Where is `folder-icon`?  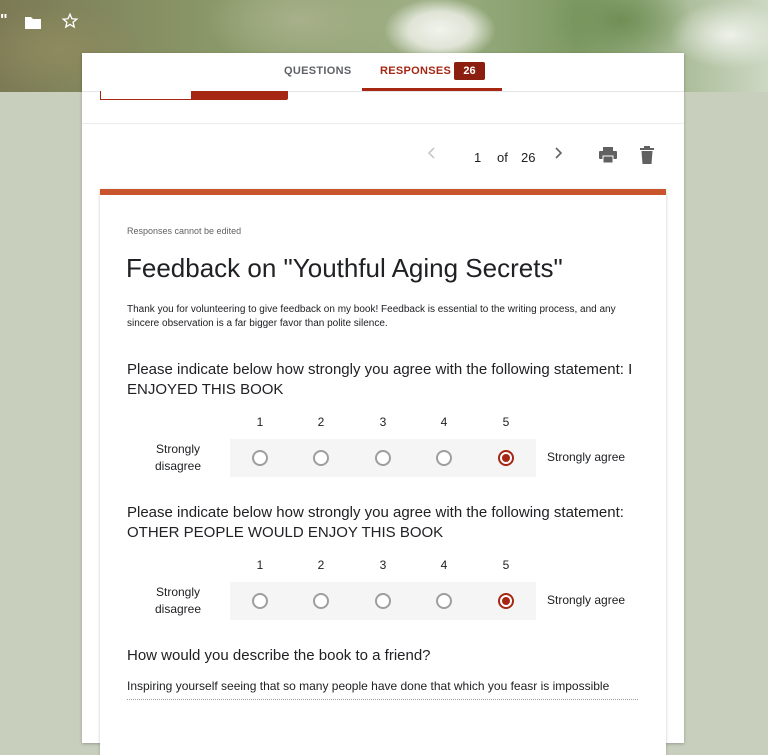 folder-icon is located at coordinates (33, 24).